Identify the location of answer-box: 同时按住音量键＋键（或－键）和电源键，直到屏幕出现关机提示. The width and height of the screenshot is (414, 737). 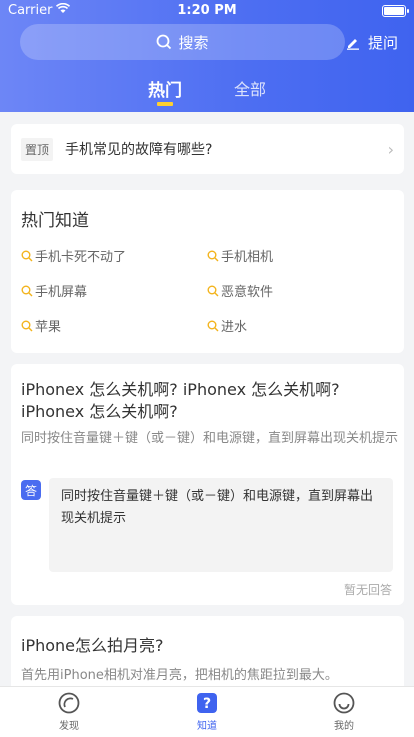
(221, 525).